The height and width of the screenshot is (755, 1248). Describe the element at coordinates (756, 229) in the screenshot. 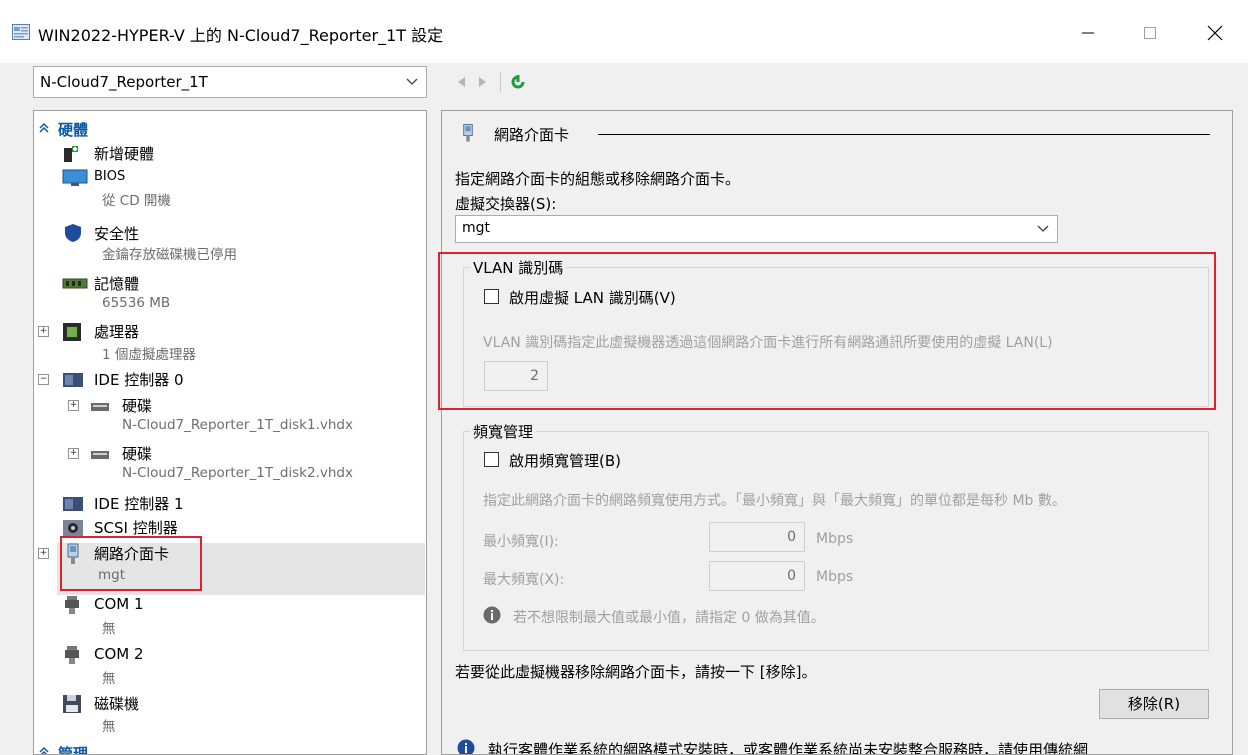

I see `virtual-switch-dropdown: mgt` at that location.